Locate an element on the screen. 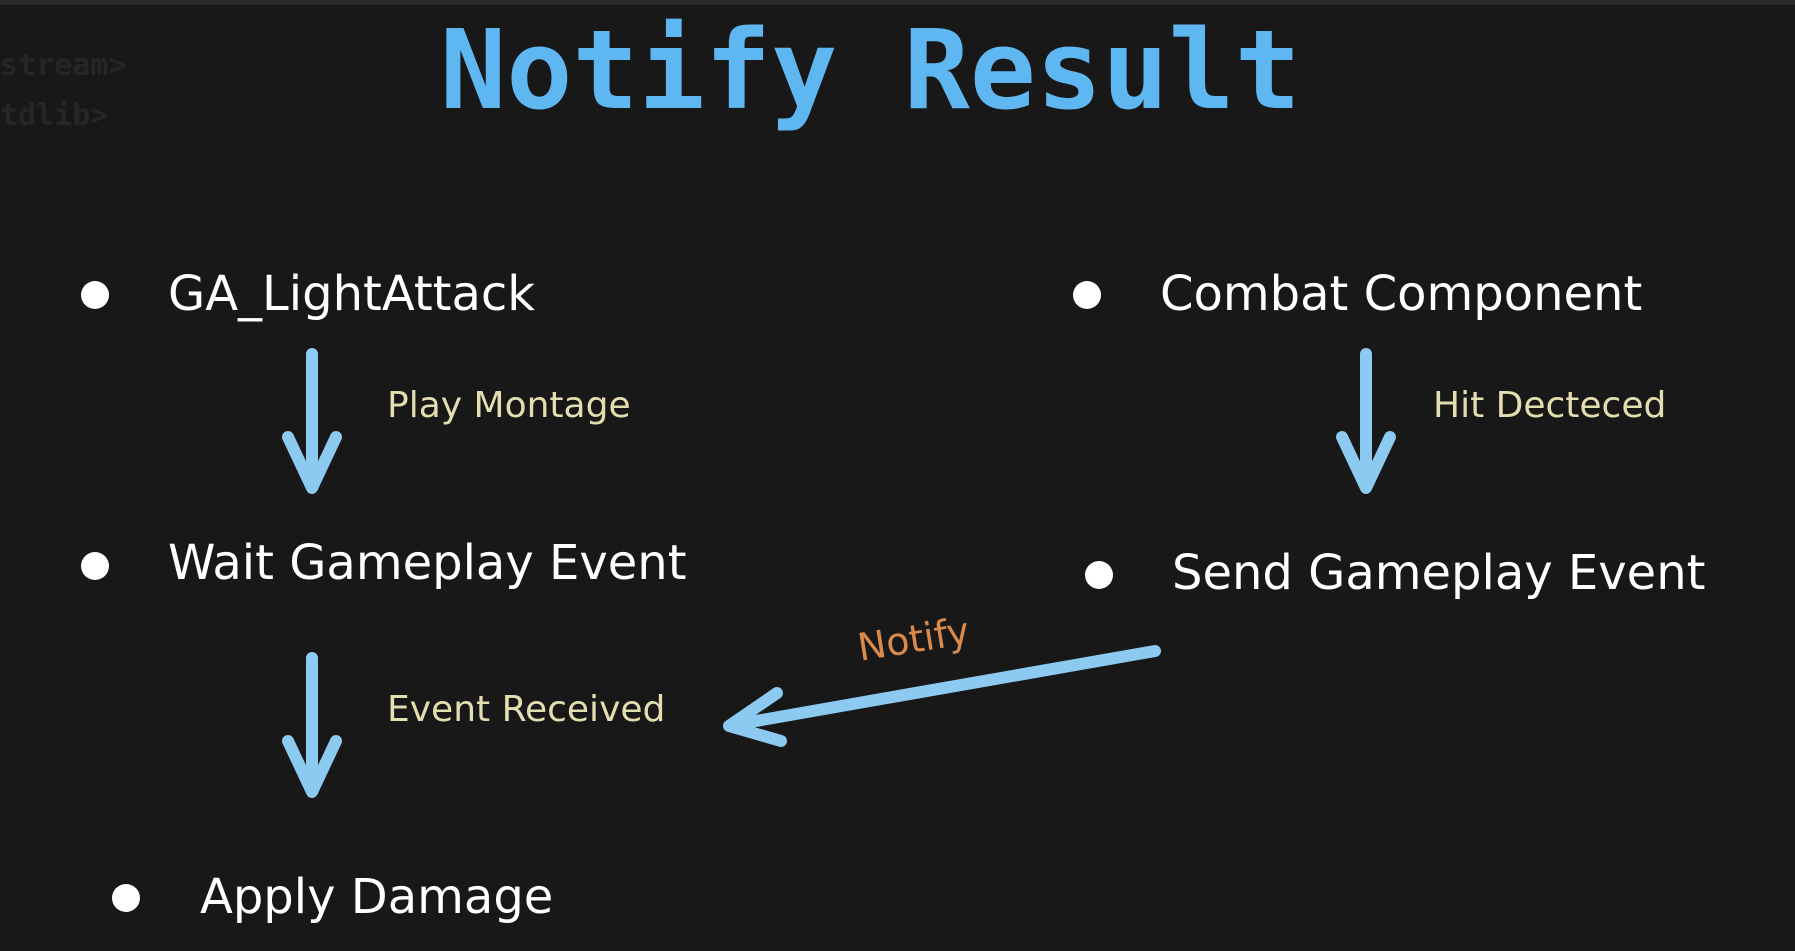  arrow-notify is located at coordinates (942, 696).